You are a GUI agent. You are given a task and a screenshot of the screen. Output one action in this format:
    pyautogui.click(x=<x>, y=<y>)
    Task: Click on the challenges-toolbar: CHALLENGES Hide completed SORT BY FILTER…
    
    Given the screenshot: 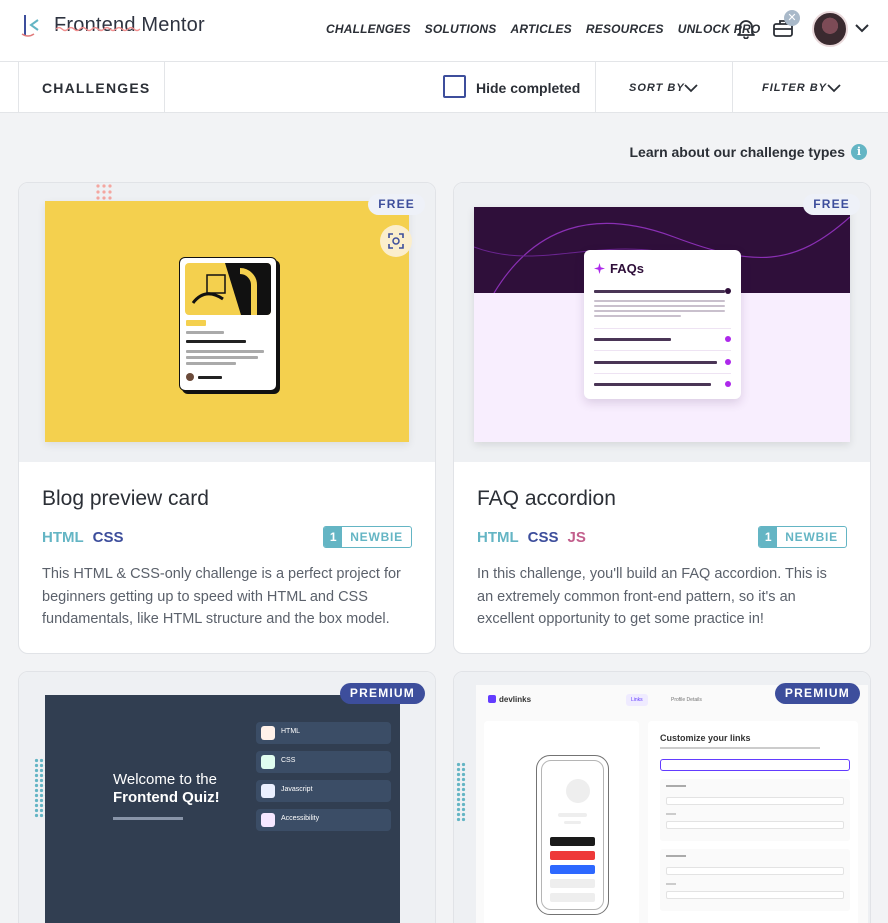 What is the action you would take?
    pyautogui.click(x=444, y=87)
    